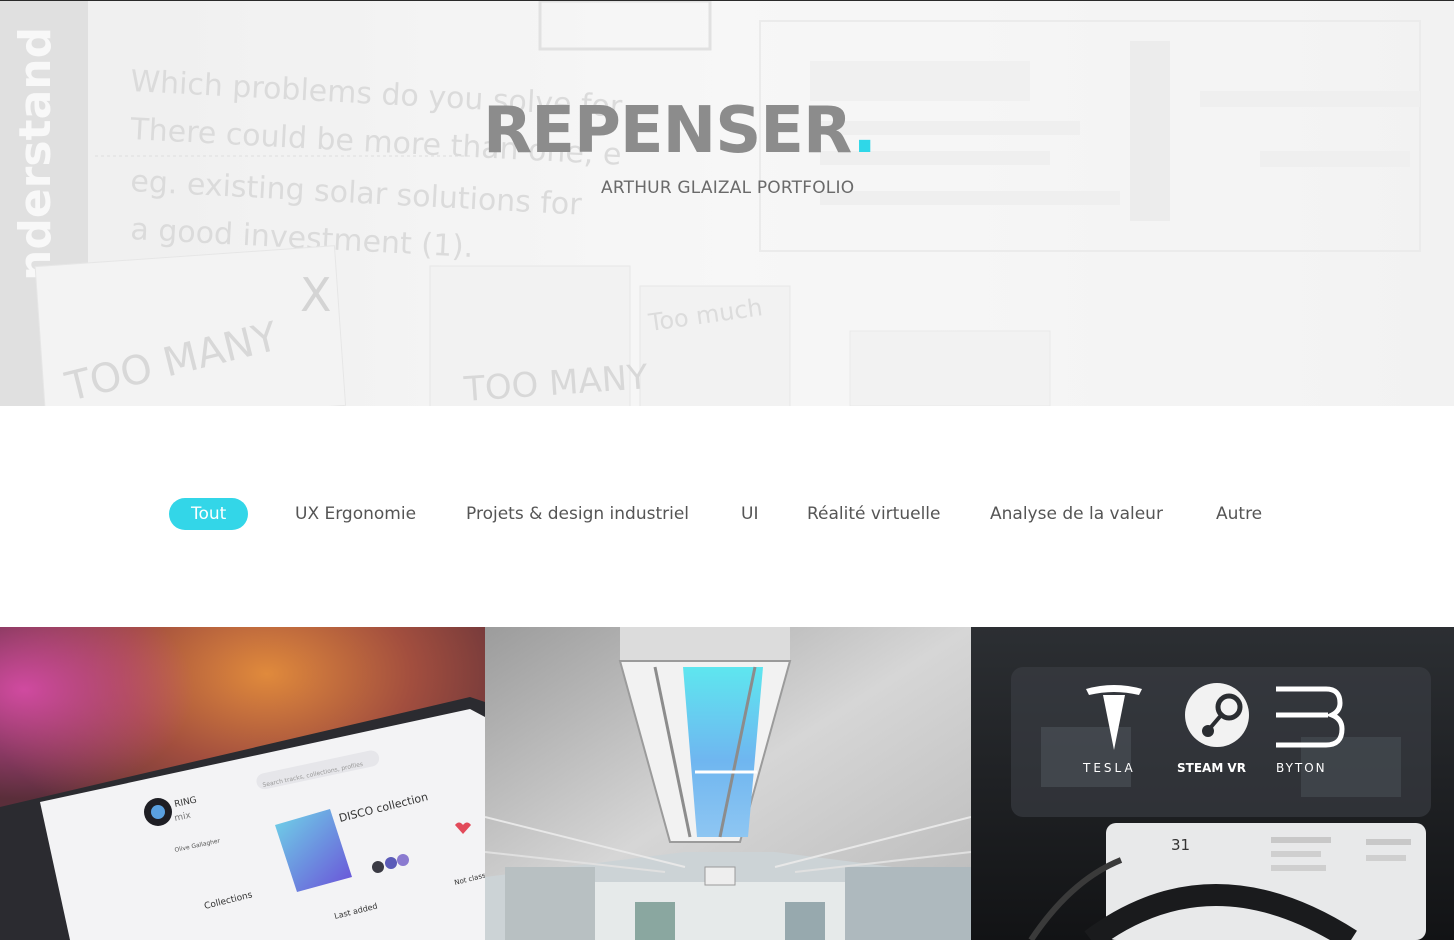 This screenshot has height=940, width=1454. What do you see at coordinates (728, 188) in the screenshot?
I see `site-subtitle: ARTHUR GLAIZAL PORTFOLIO` at bounding box center [728, 188].